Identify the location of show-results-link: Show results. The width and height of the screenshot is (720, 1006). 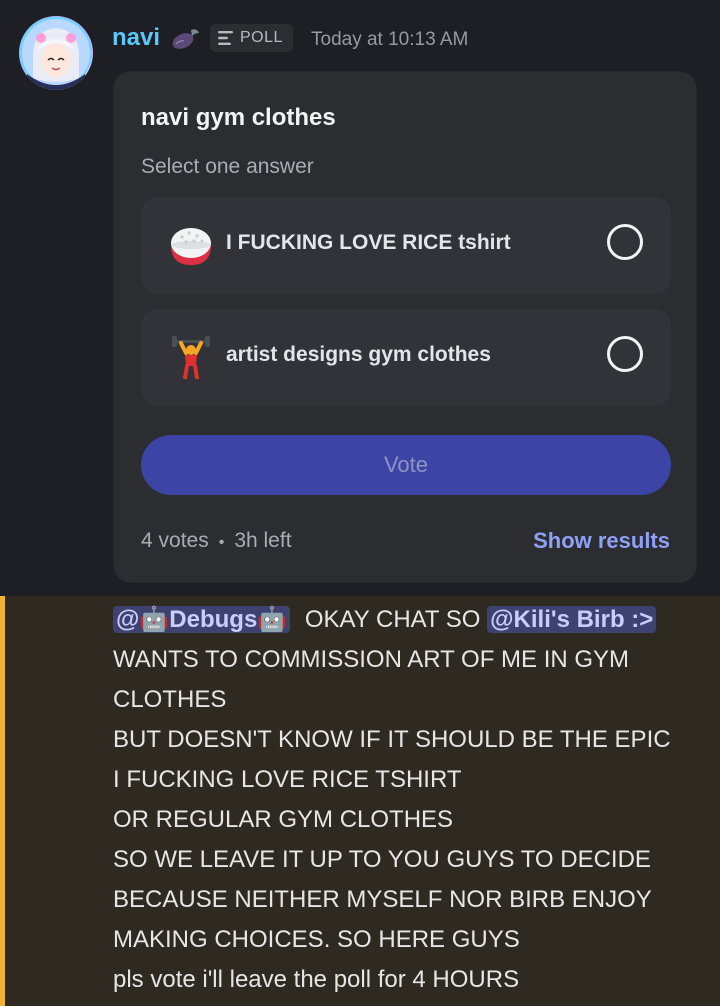
(601, 541).